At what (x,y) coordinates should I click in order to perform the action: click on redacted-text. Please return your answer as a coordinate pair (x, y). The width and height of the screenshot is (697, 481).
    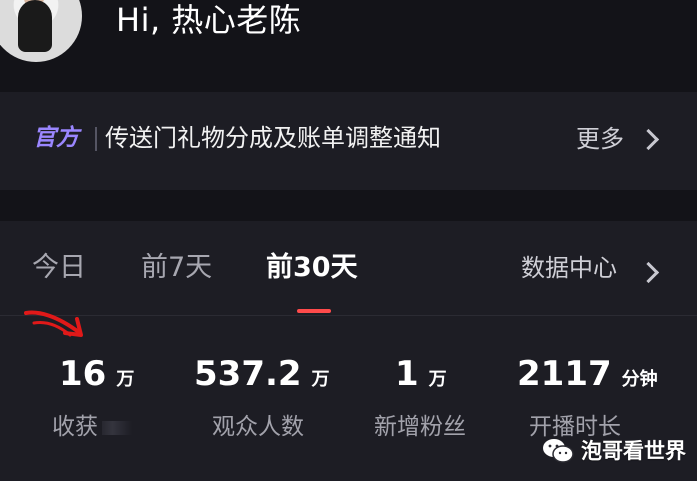
    Looking at the image, I should click on (117, 427).